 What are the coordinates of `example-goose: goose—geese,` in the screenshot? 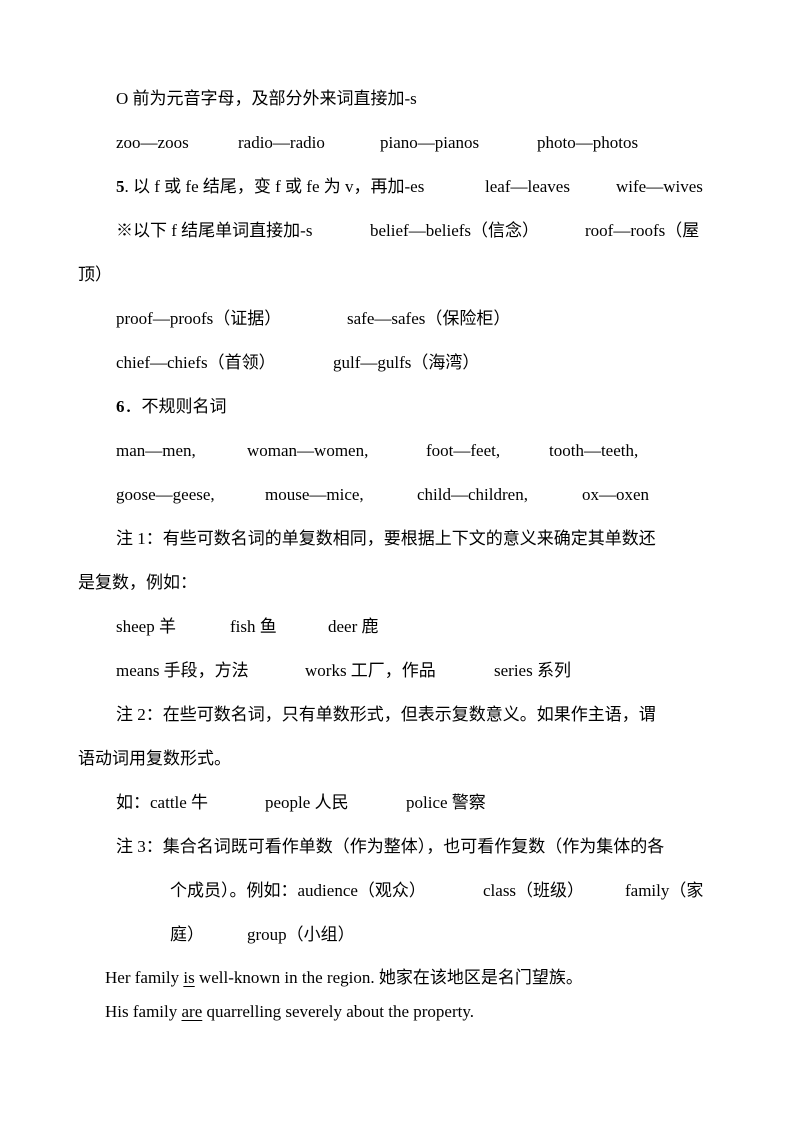 It's located at (165, 494).